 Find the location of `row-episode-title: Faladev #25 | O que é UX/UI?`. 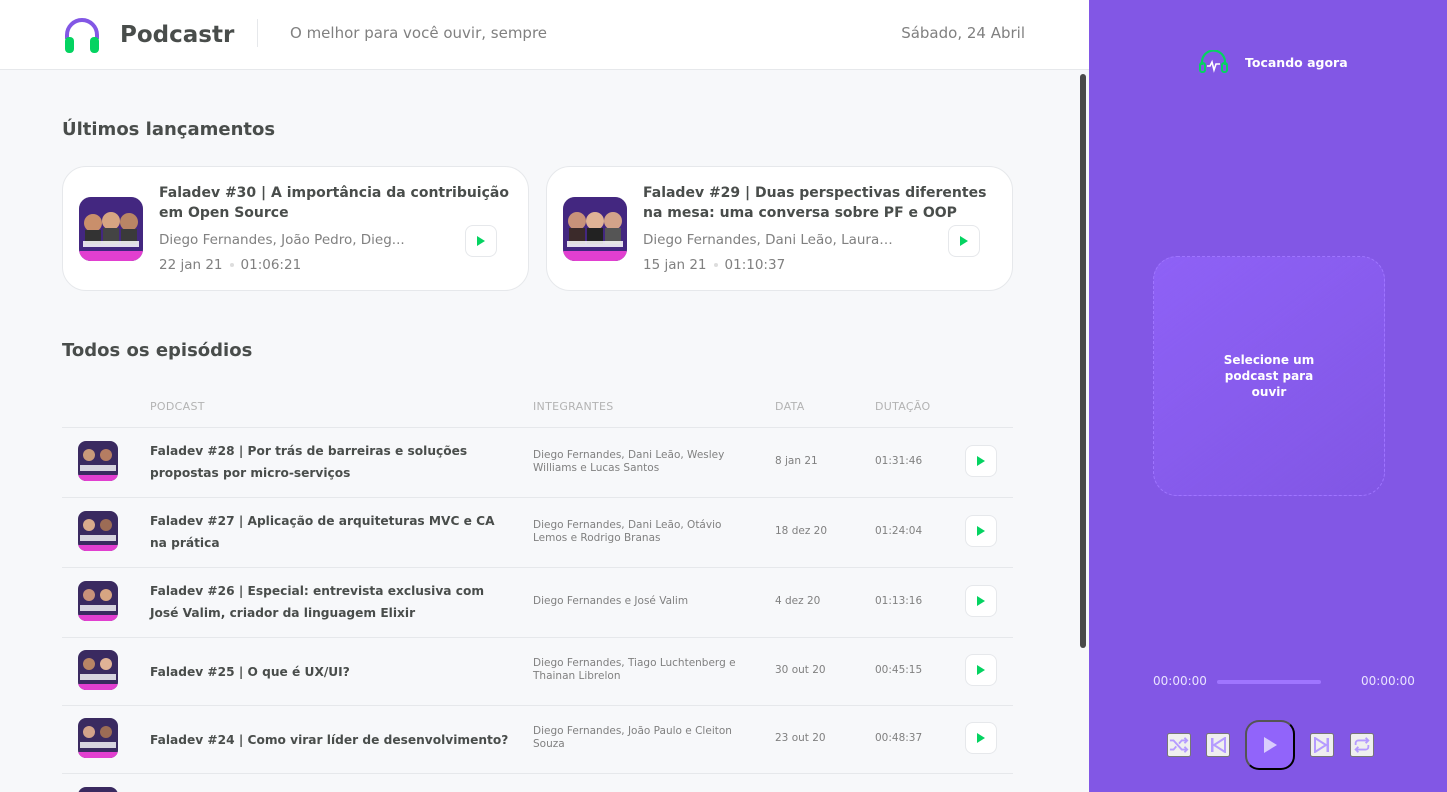

row-episode-title: Faladev #25 | O que é UX/UI? is located at coordinates (330, 672).